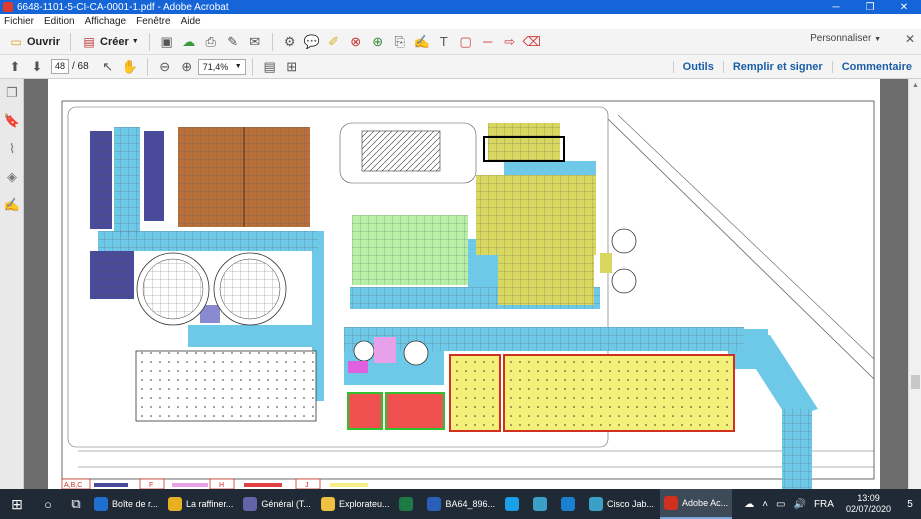  I want to click on zoom-out-icon: ⊖, so click(165, 67).